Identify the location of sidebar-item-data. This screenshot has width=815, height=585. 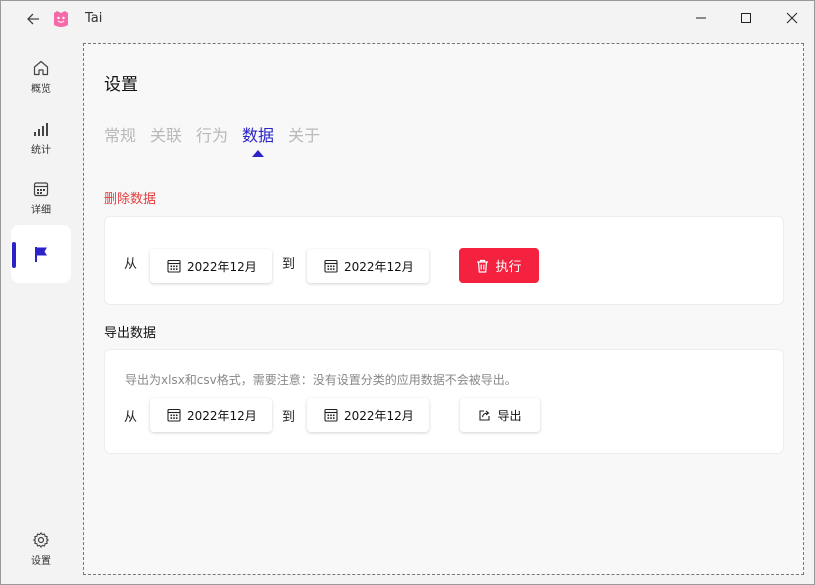
(41, 254).